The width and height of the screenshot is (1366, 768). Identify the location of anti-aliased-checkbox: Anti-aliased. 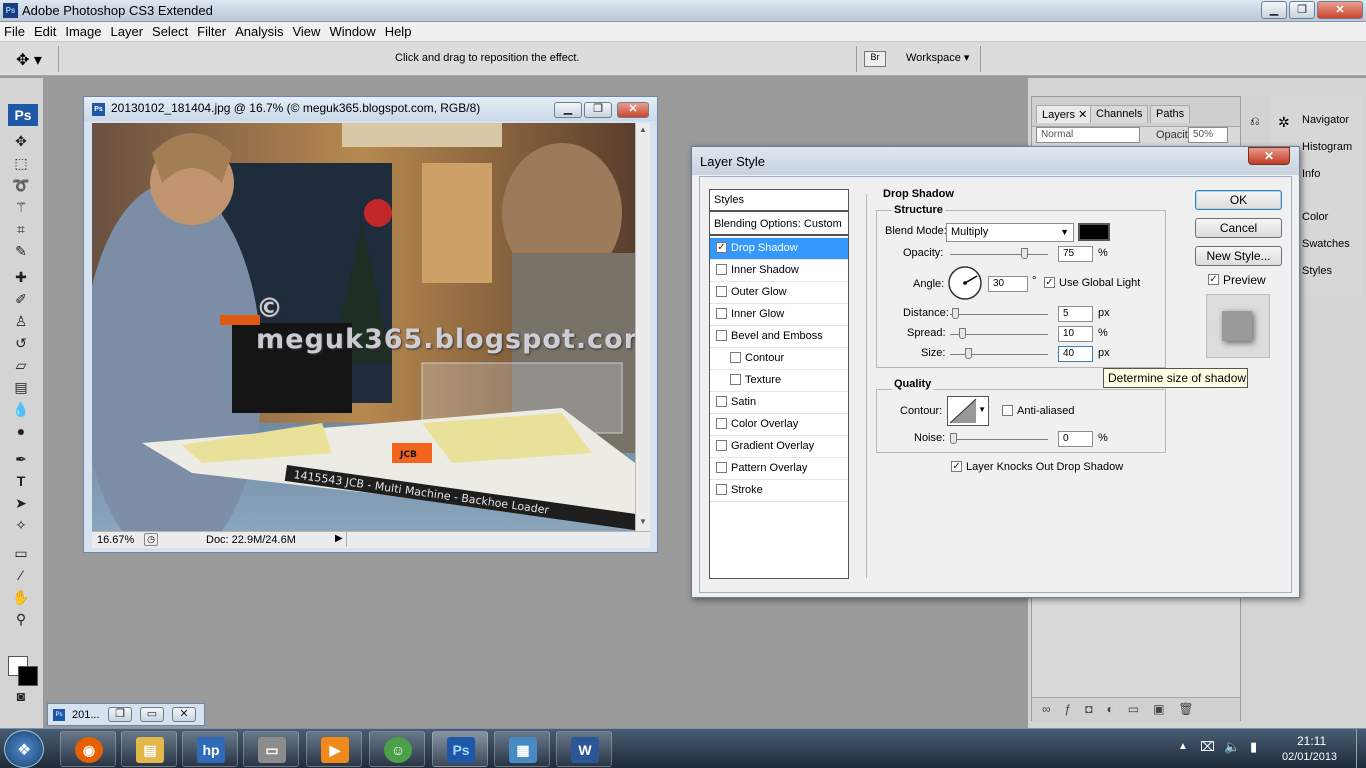
(1038, 410).